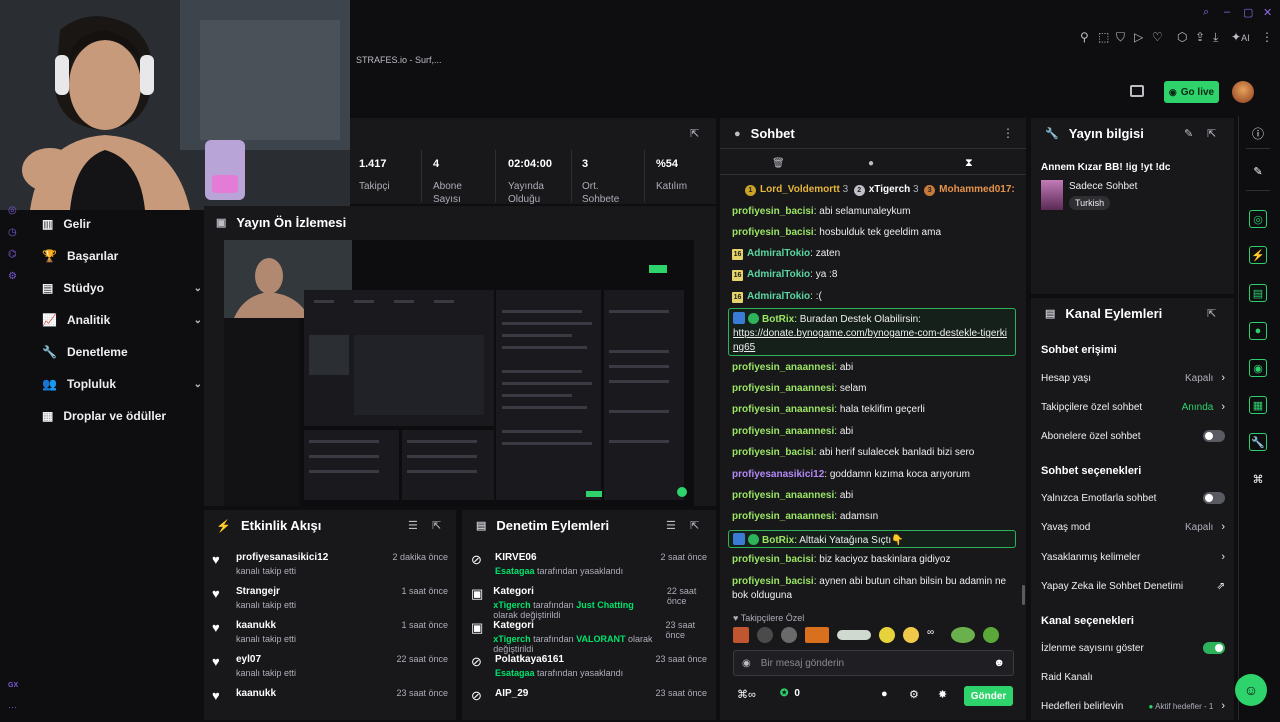  Describe the element at coordinates (1258, 368) in the screenshot. I see `broadcast-icon: ◉` at that location.